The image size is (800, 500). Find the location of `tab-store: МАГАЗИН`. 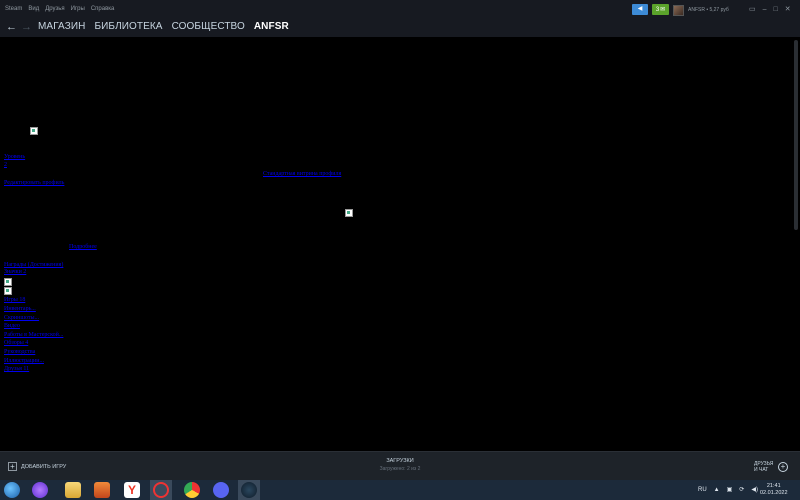

tab-store: МАГАЗИН is located at coordinates (61, 26).